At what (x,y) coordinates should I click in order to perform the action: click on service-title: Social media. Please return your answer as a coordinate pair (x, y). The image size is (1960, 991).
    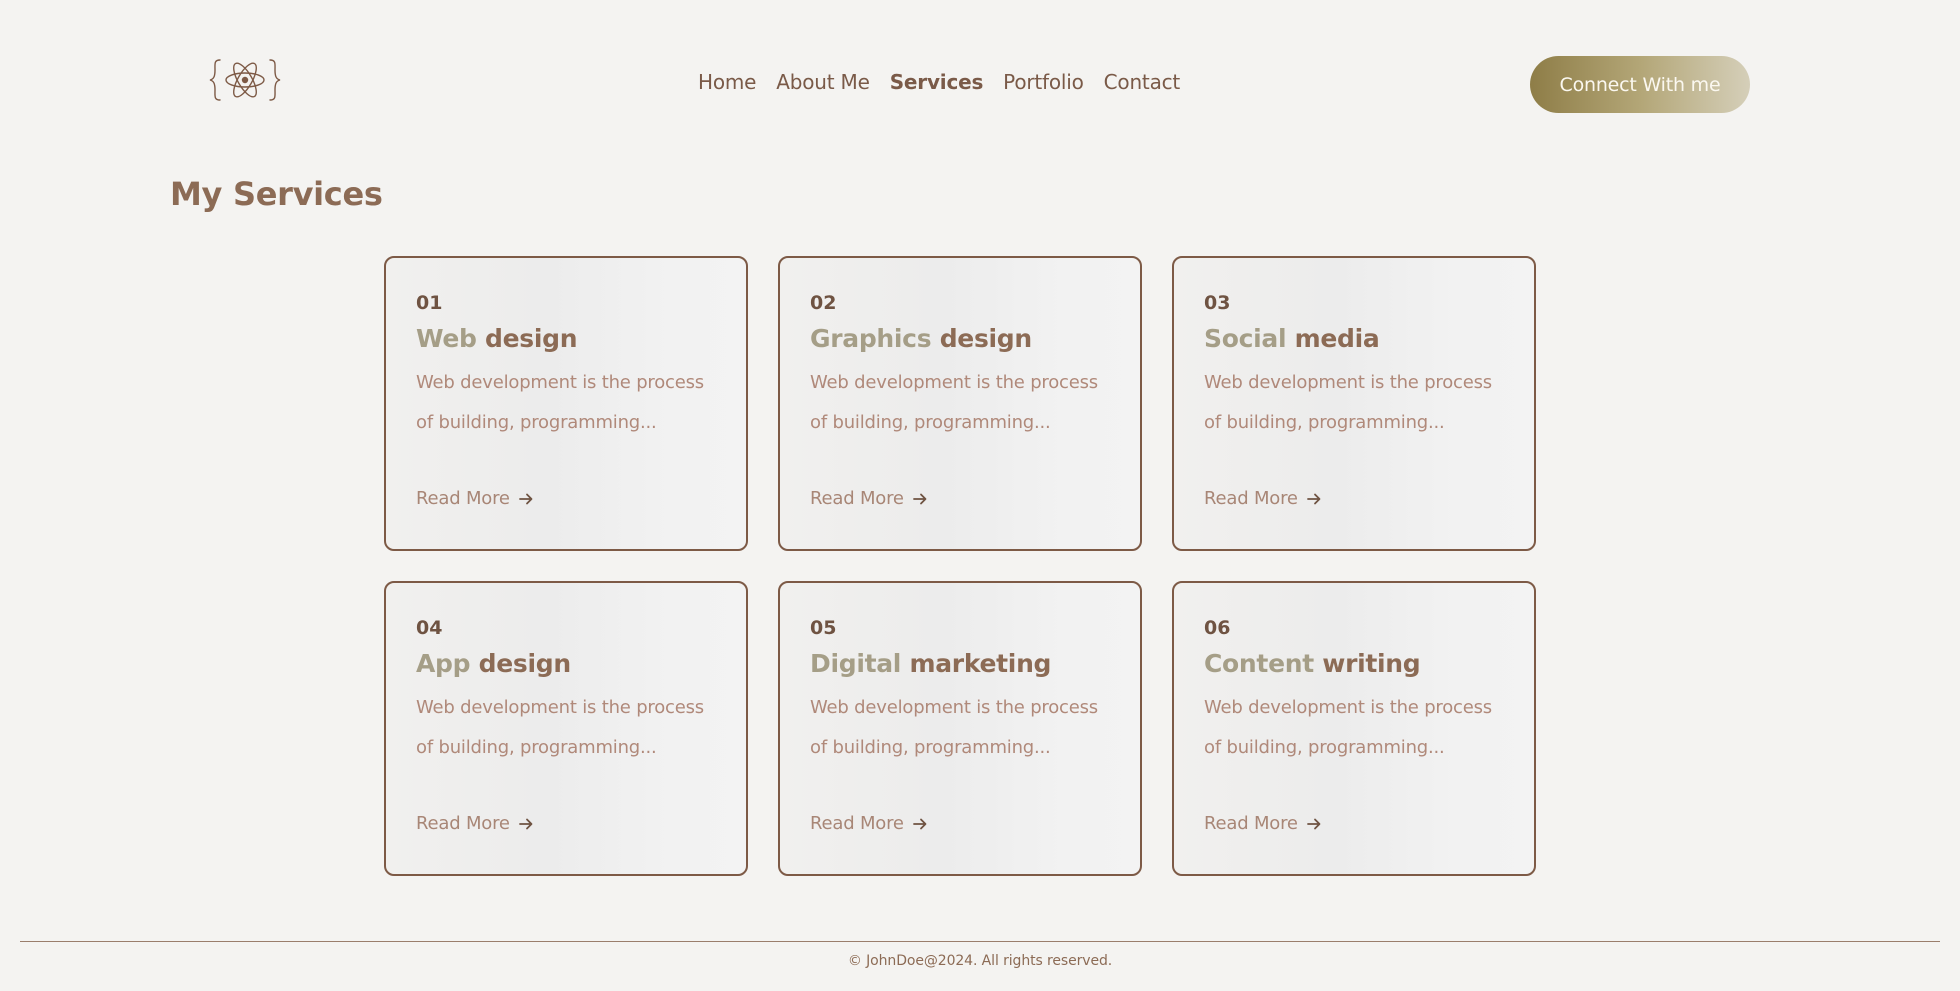
    Looking at the image, I should click on (1354, 338).